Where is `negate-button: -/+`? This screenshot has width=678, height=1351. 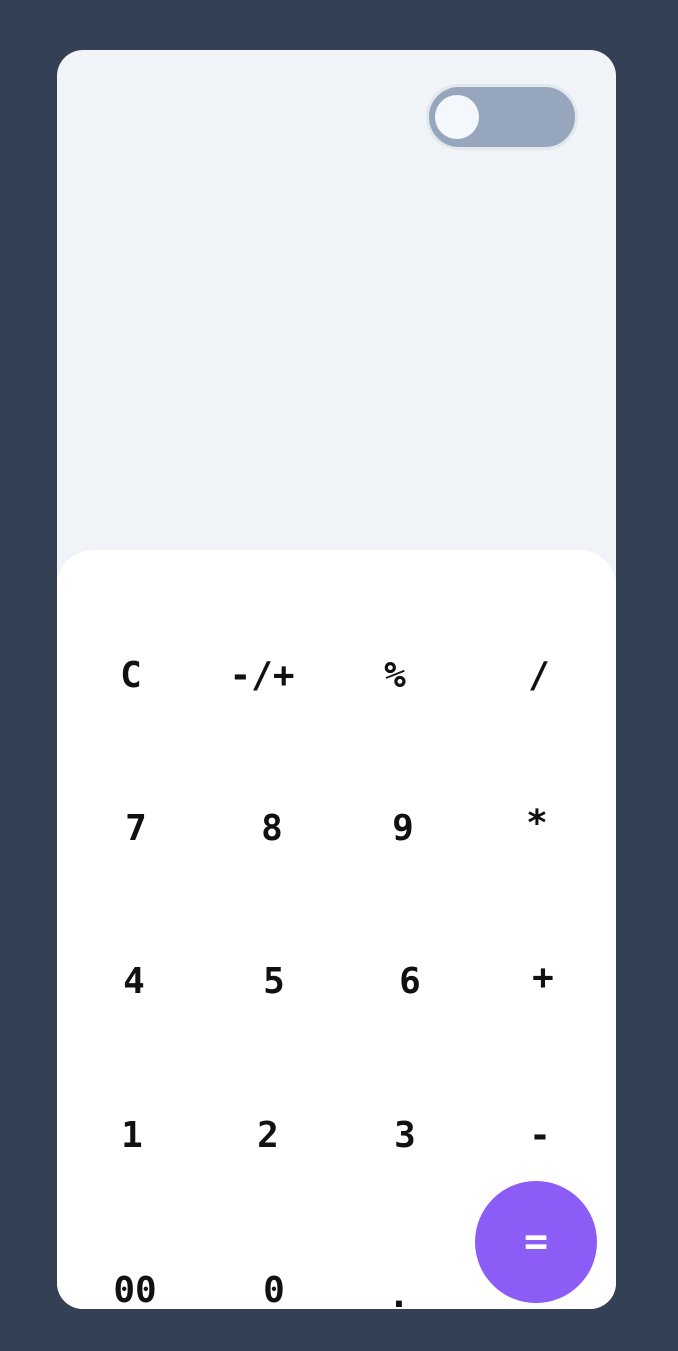
negate-button: -/+ is located at coordinates (262, 675).